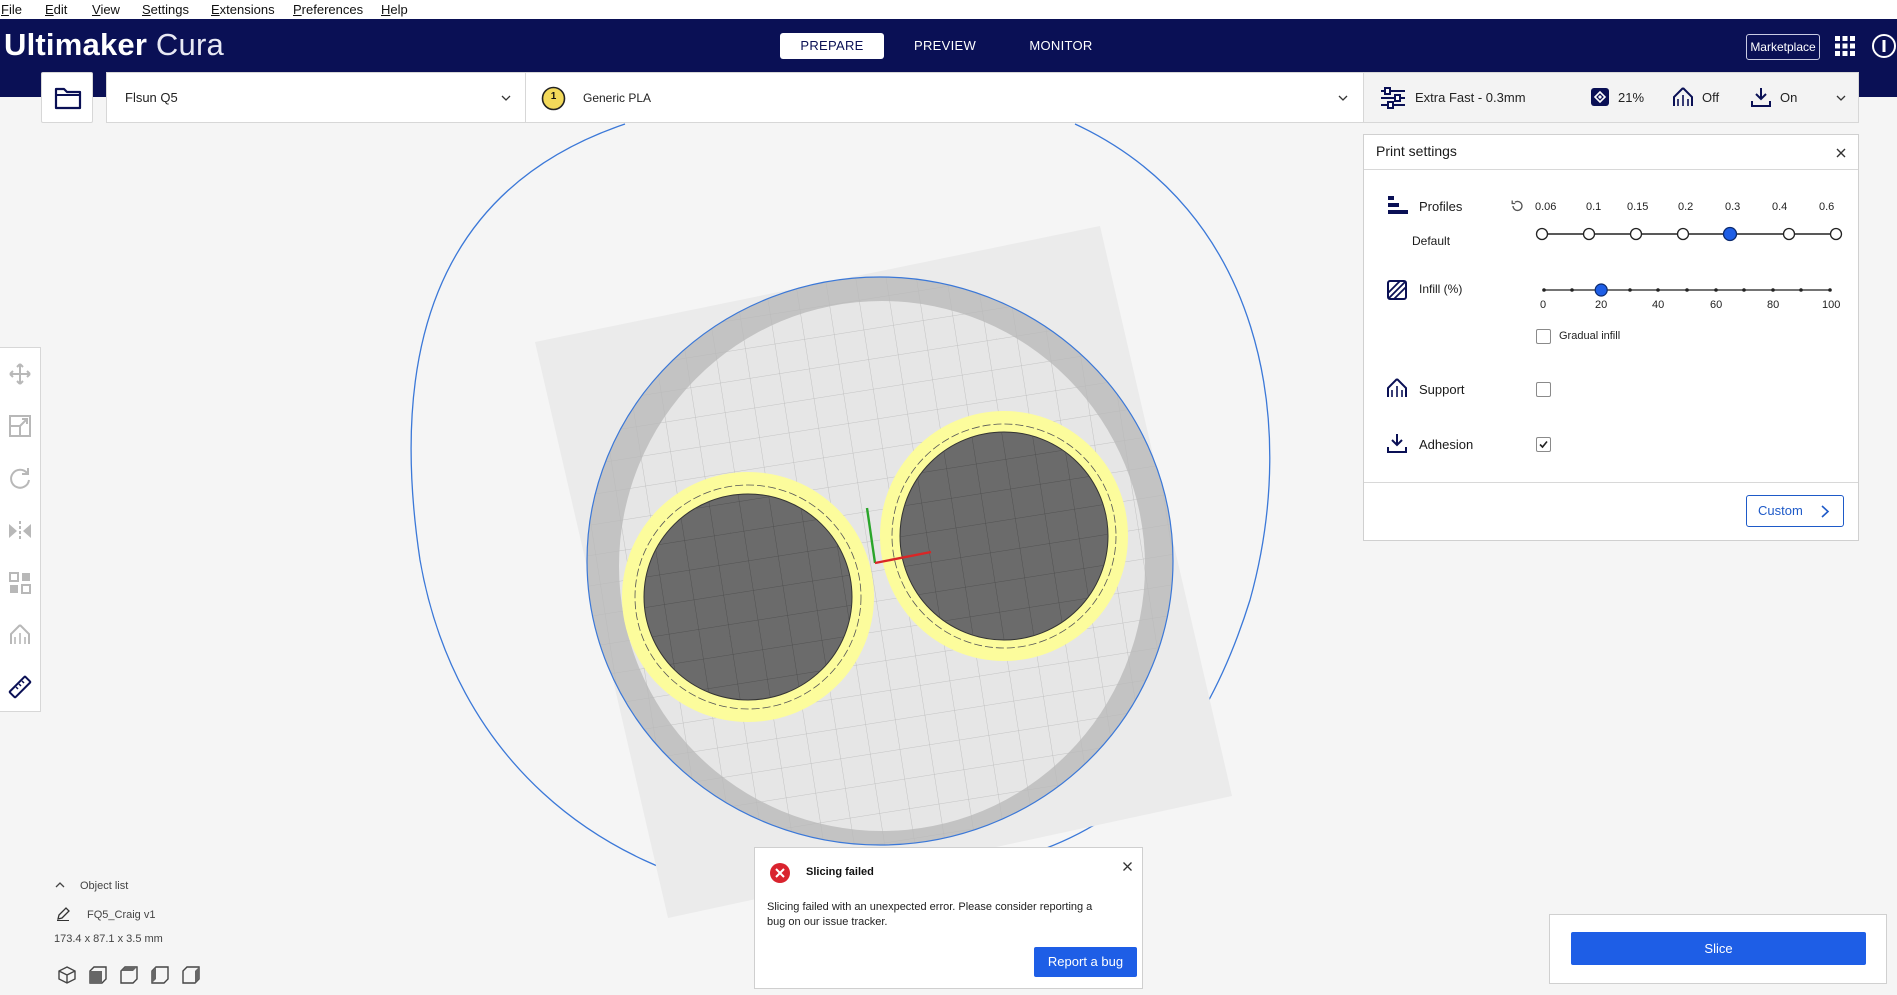 The image size is (1897, 995). What do you see at coordinates (243, 9) in the screenshot?
I see `menu-extensions: Extensions` at bounding box center [243, 9].